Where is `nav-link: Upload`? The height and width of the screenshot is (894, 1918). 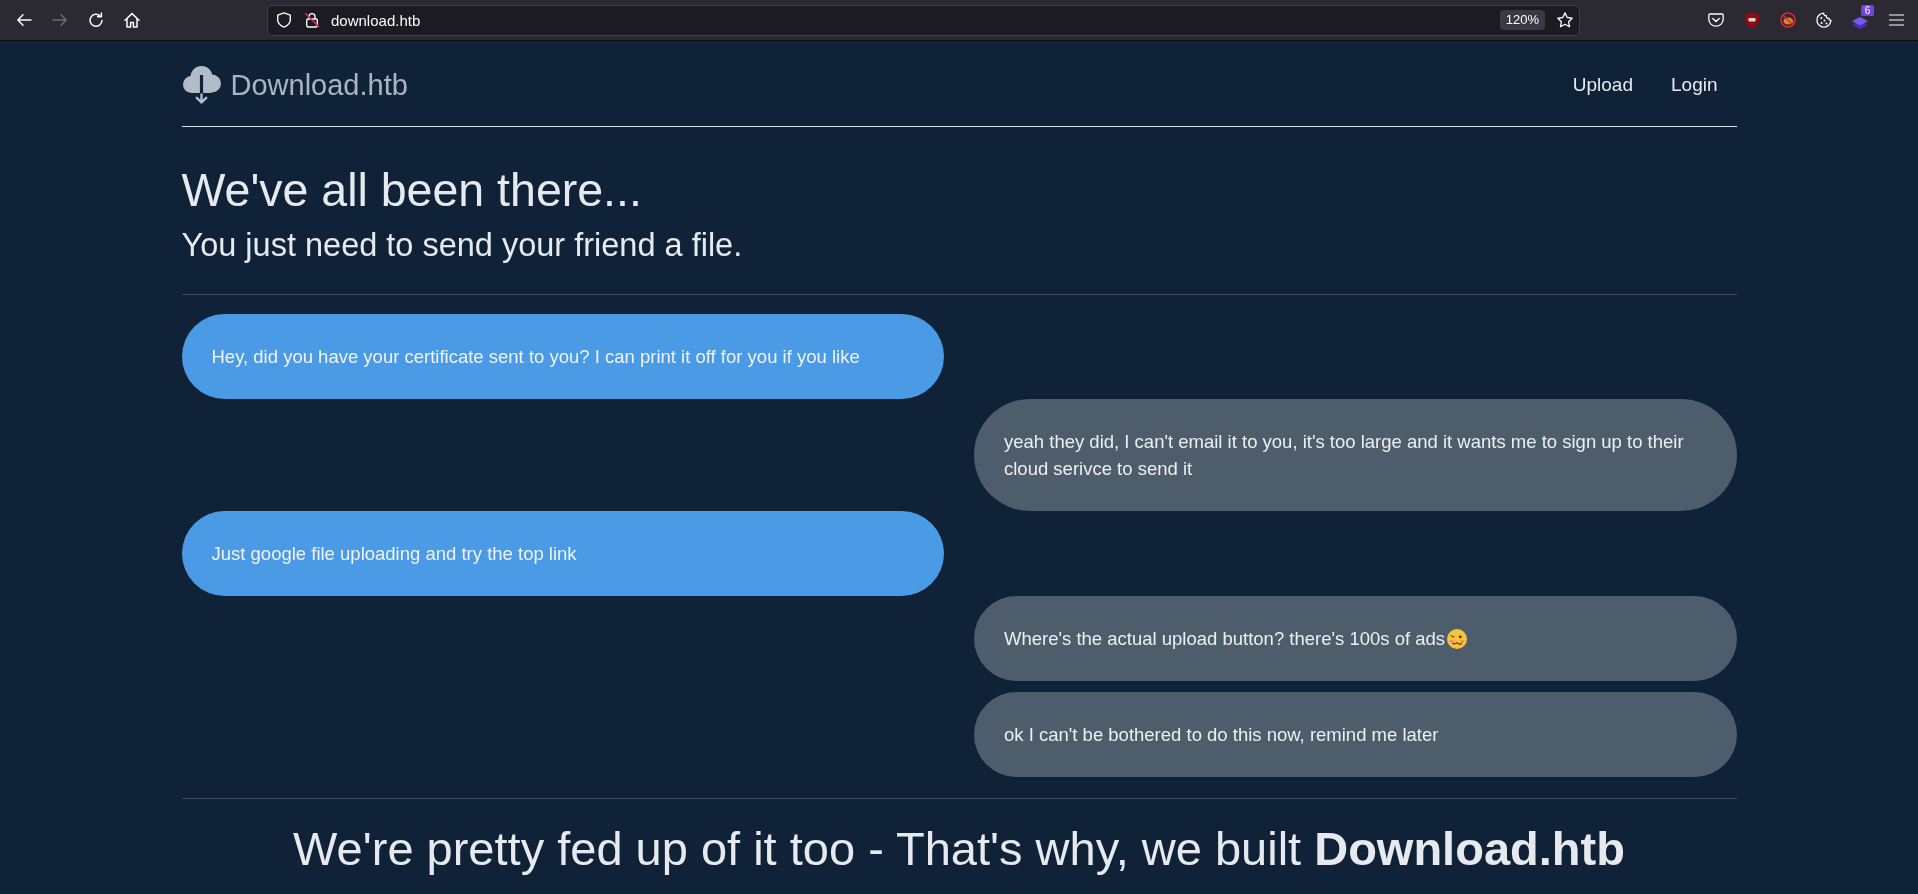 nav-link: Upload is located at coordinates (1602, 85).